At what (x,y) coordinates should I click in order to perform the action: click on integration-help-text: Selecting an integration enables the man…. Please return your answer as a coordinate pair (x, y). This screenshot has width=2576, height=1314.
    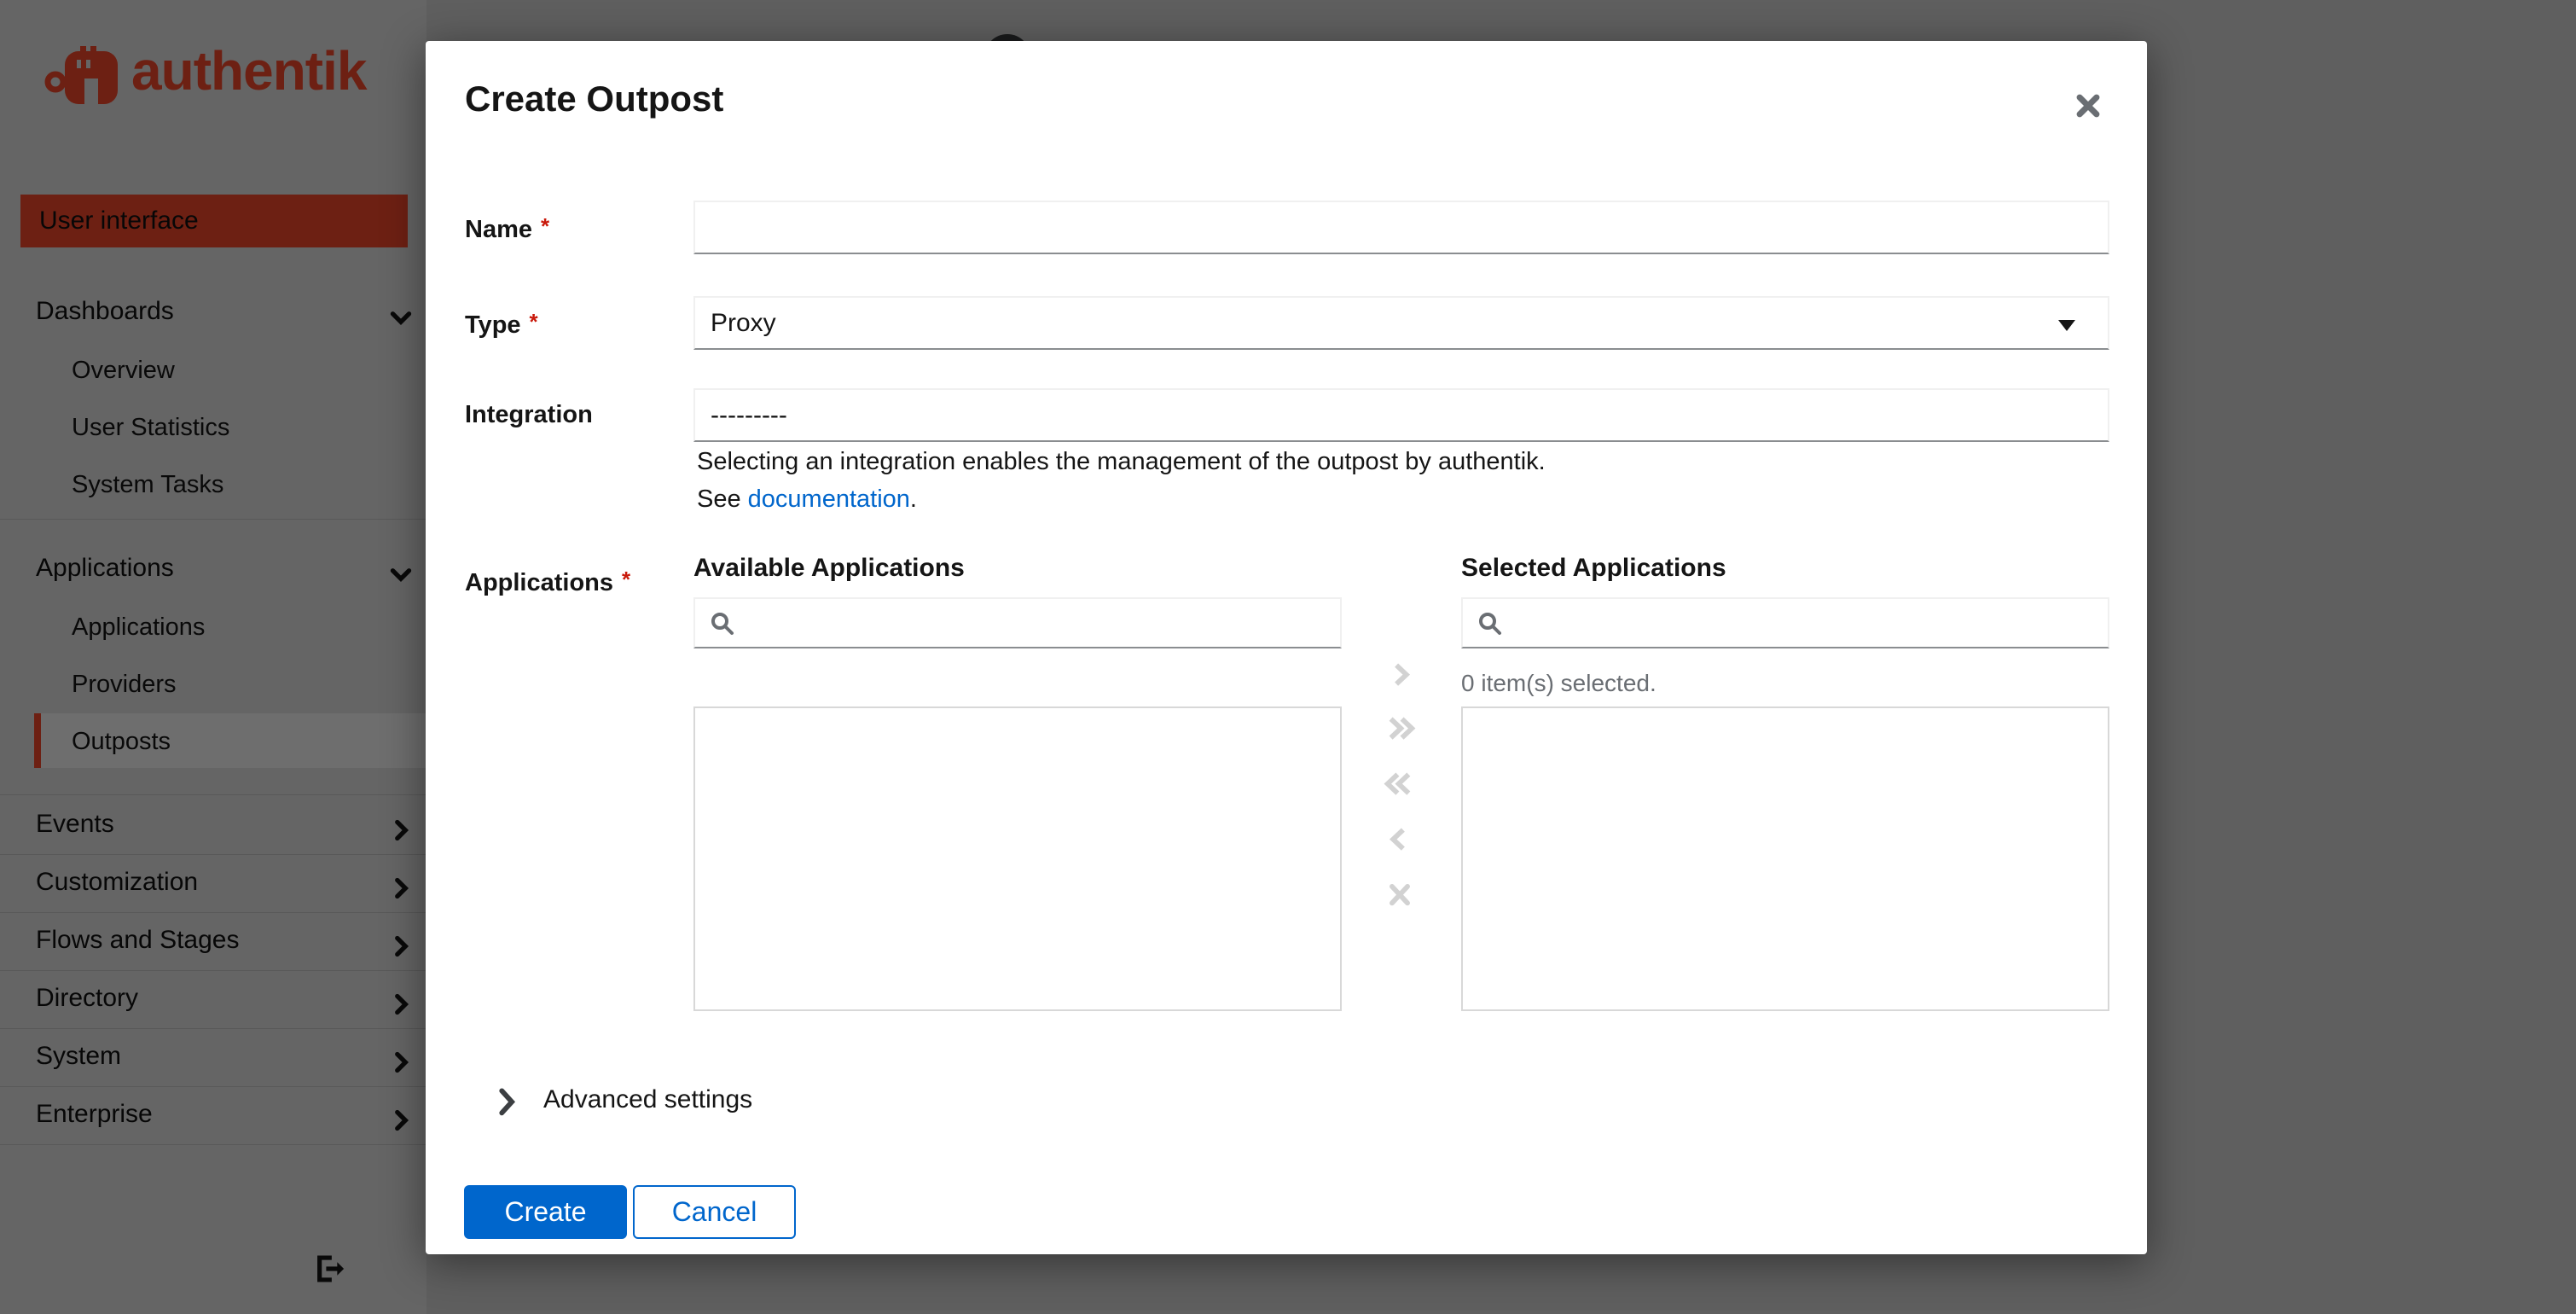
    Looking at the image, I should click on (1121, 461).